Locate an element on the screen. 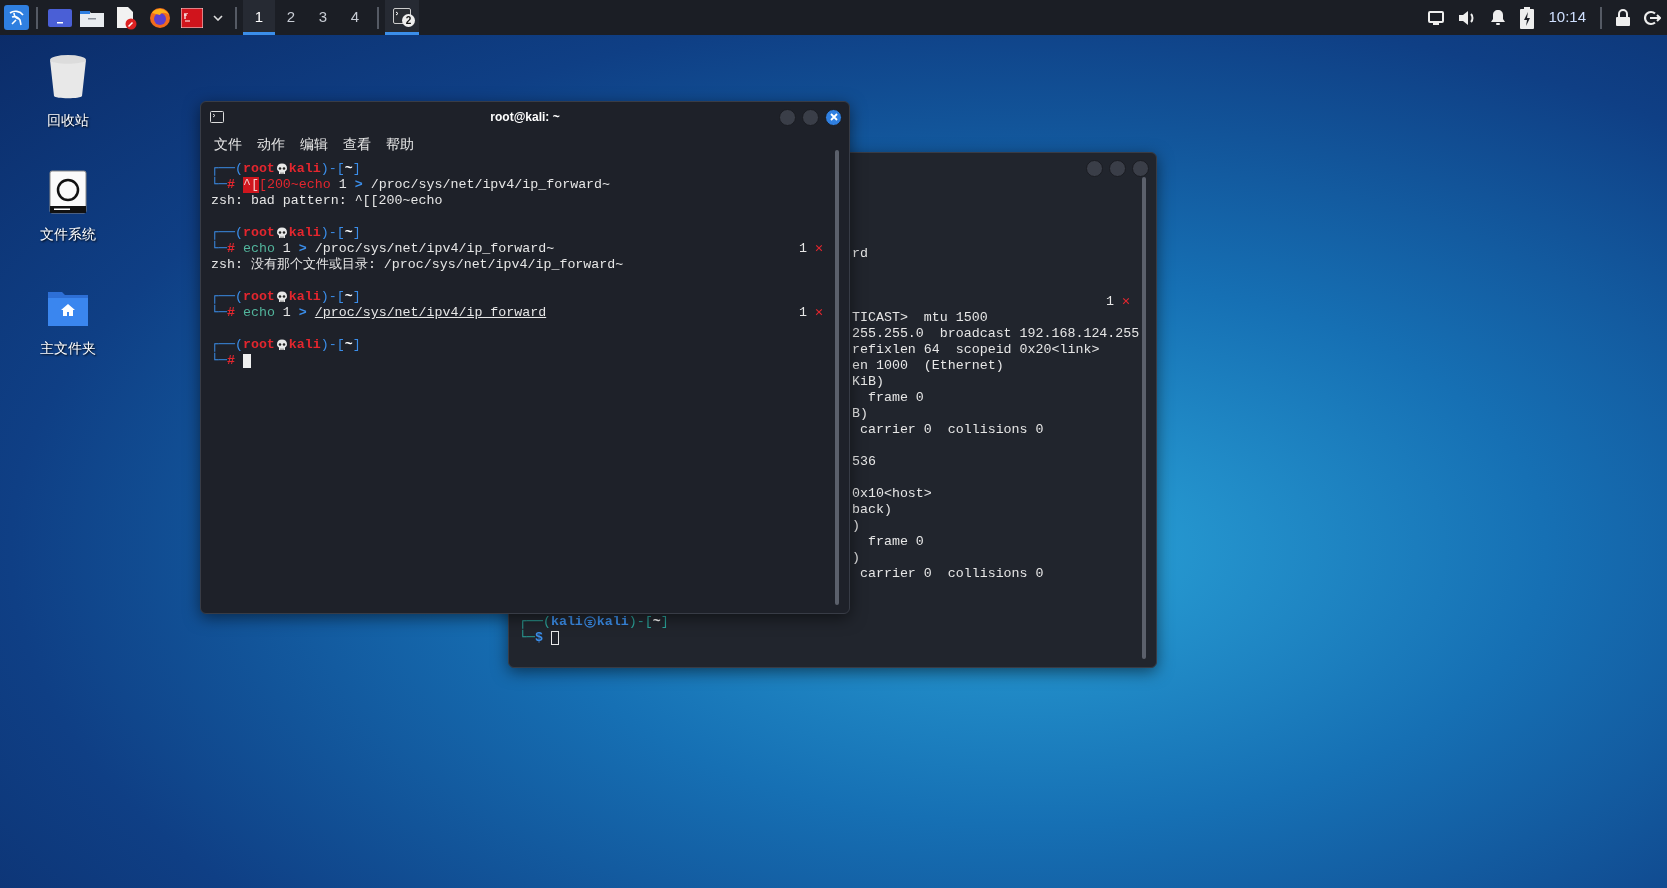 The height and width of the screenshot is (888, 1667). terminal-task-button: 2 is located at coordinates (402, 17).